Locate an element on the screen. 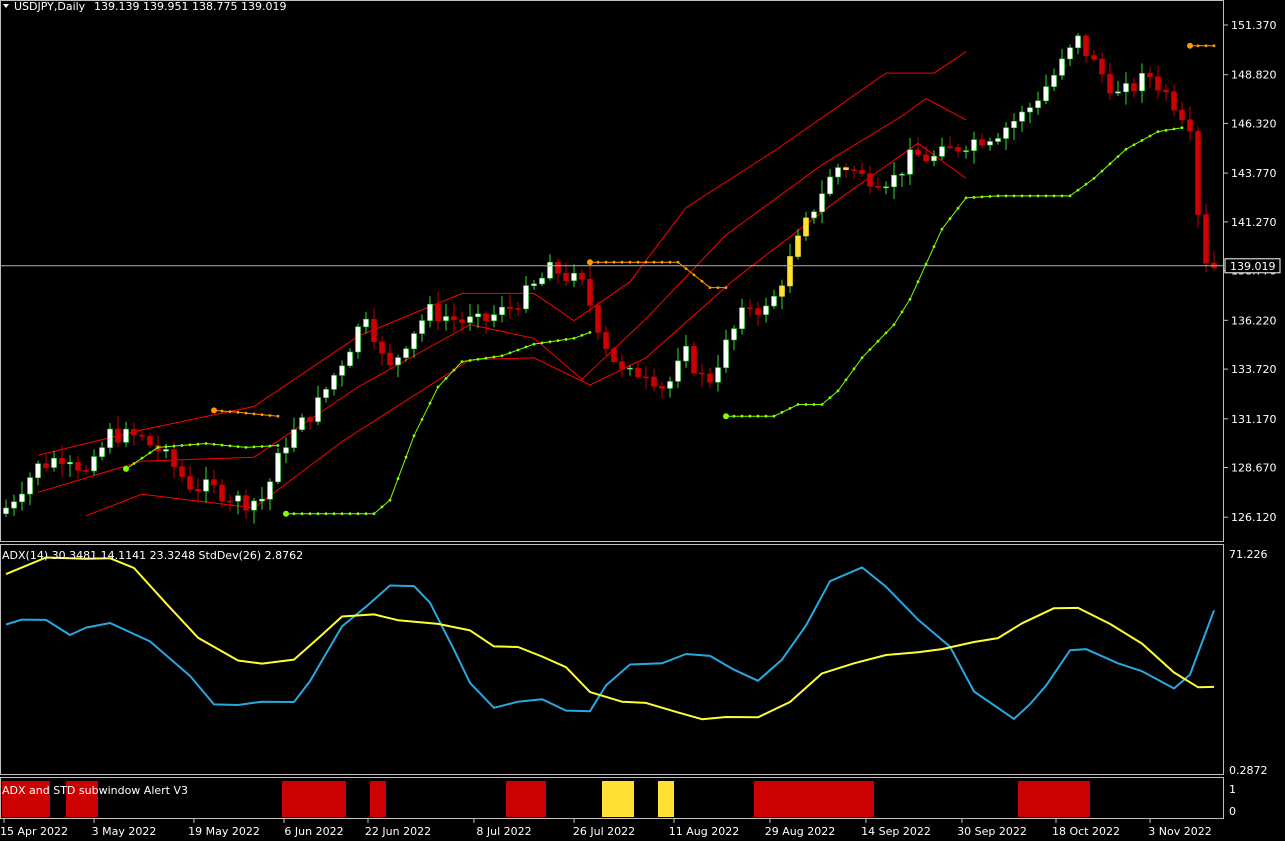  price-tick-label: 141.270 is located at coordinates (1254, 222).